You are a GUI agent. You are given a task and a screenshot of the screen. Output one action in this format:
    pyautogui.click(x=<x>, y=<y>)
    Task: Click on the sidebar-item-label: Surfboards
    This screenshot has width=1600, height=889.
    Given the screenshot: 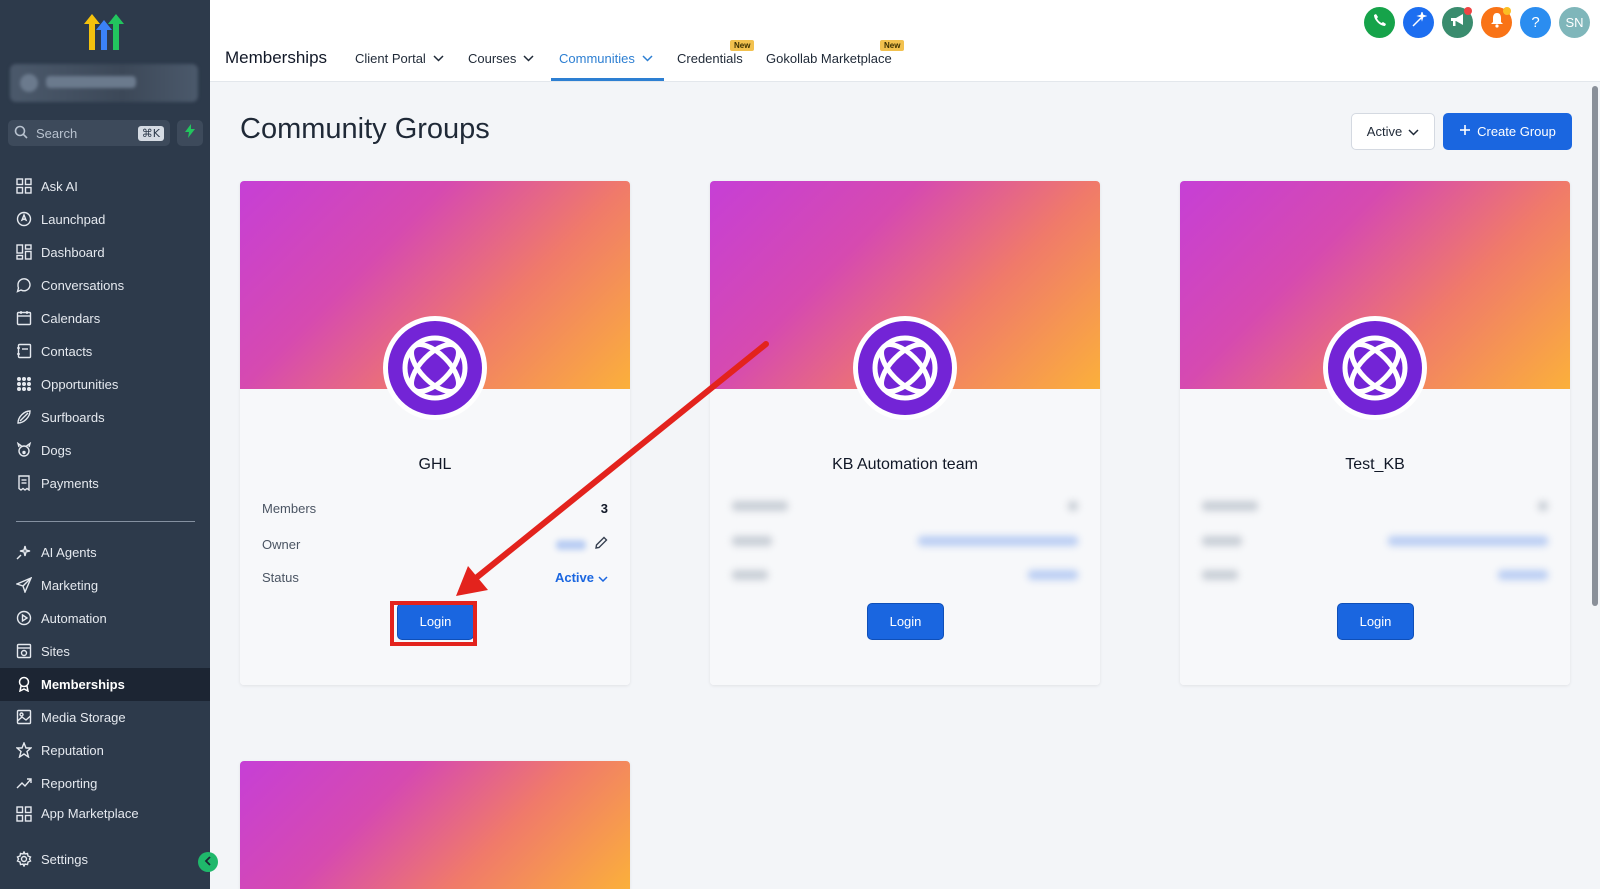 What is the action you would take?
    pyautogui.click(x=73, y=417)
    